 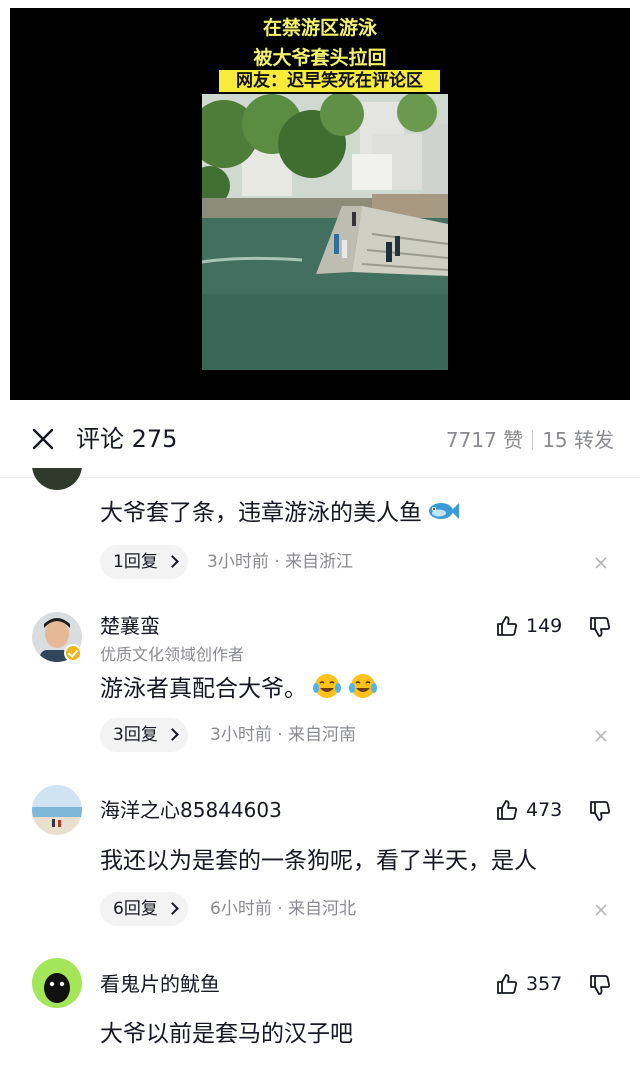 I want to click on reply-button: 3回复, so click(x=144, y=735).